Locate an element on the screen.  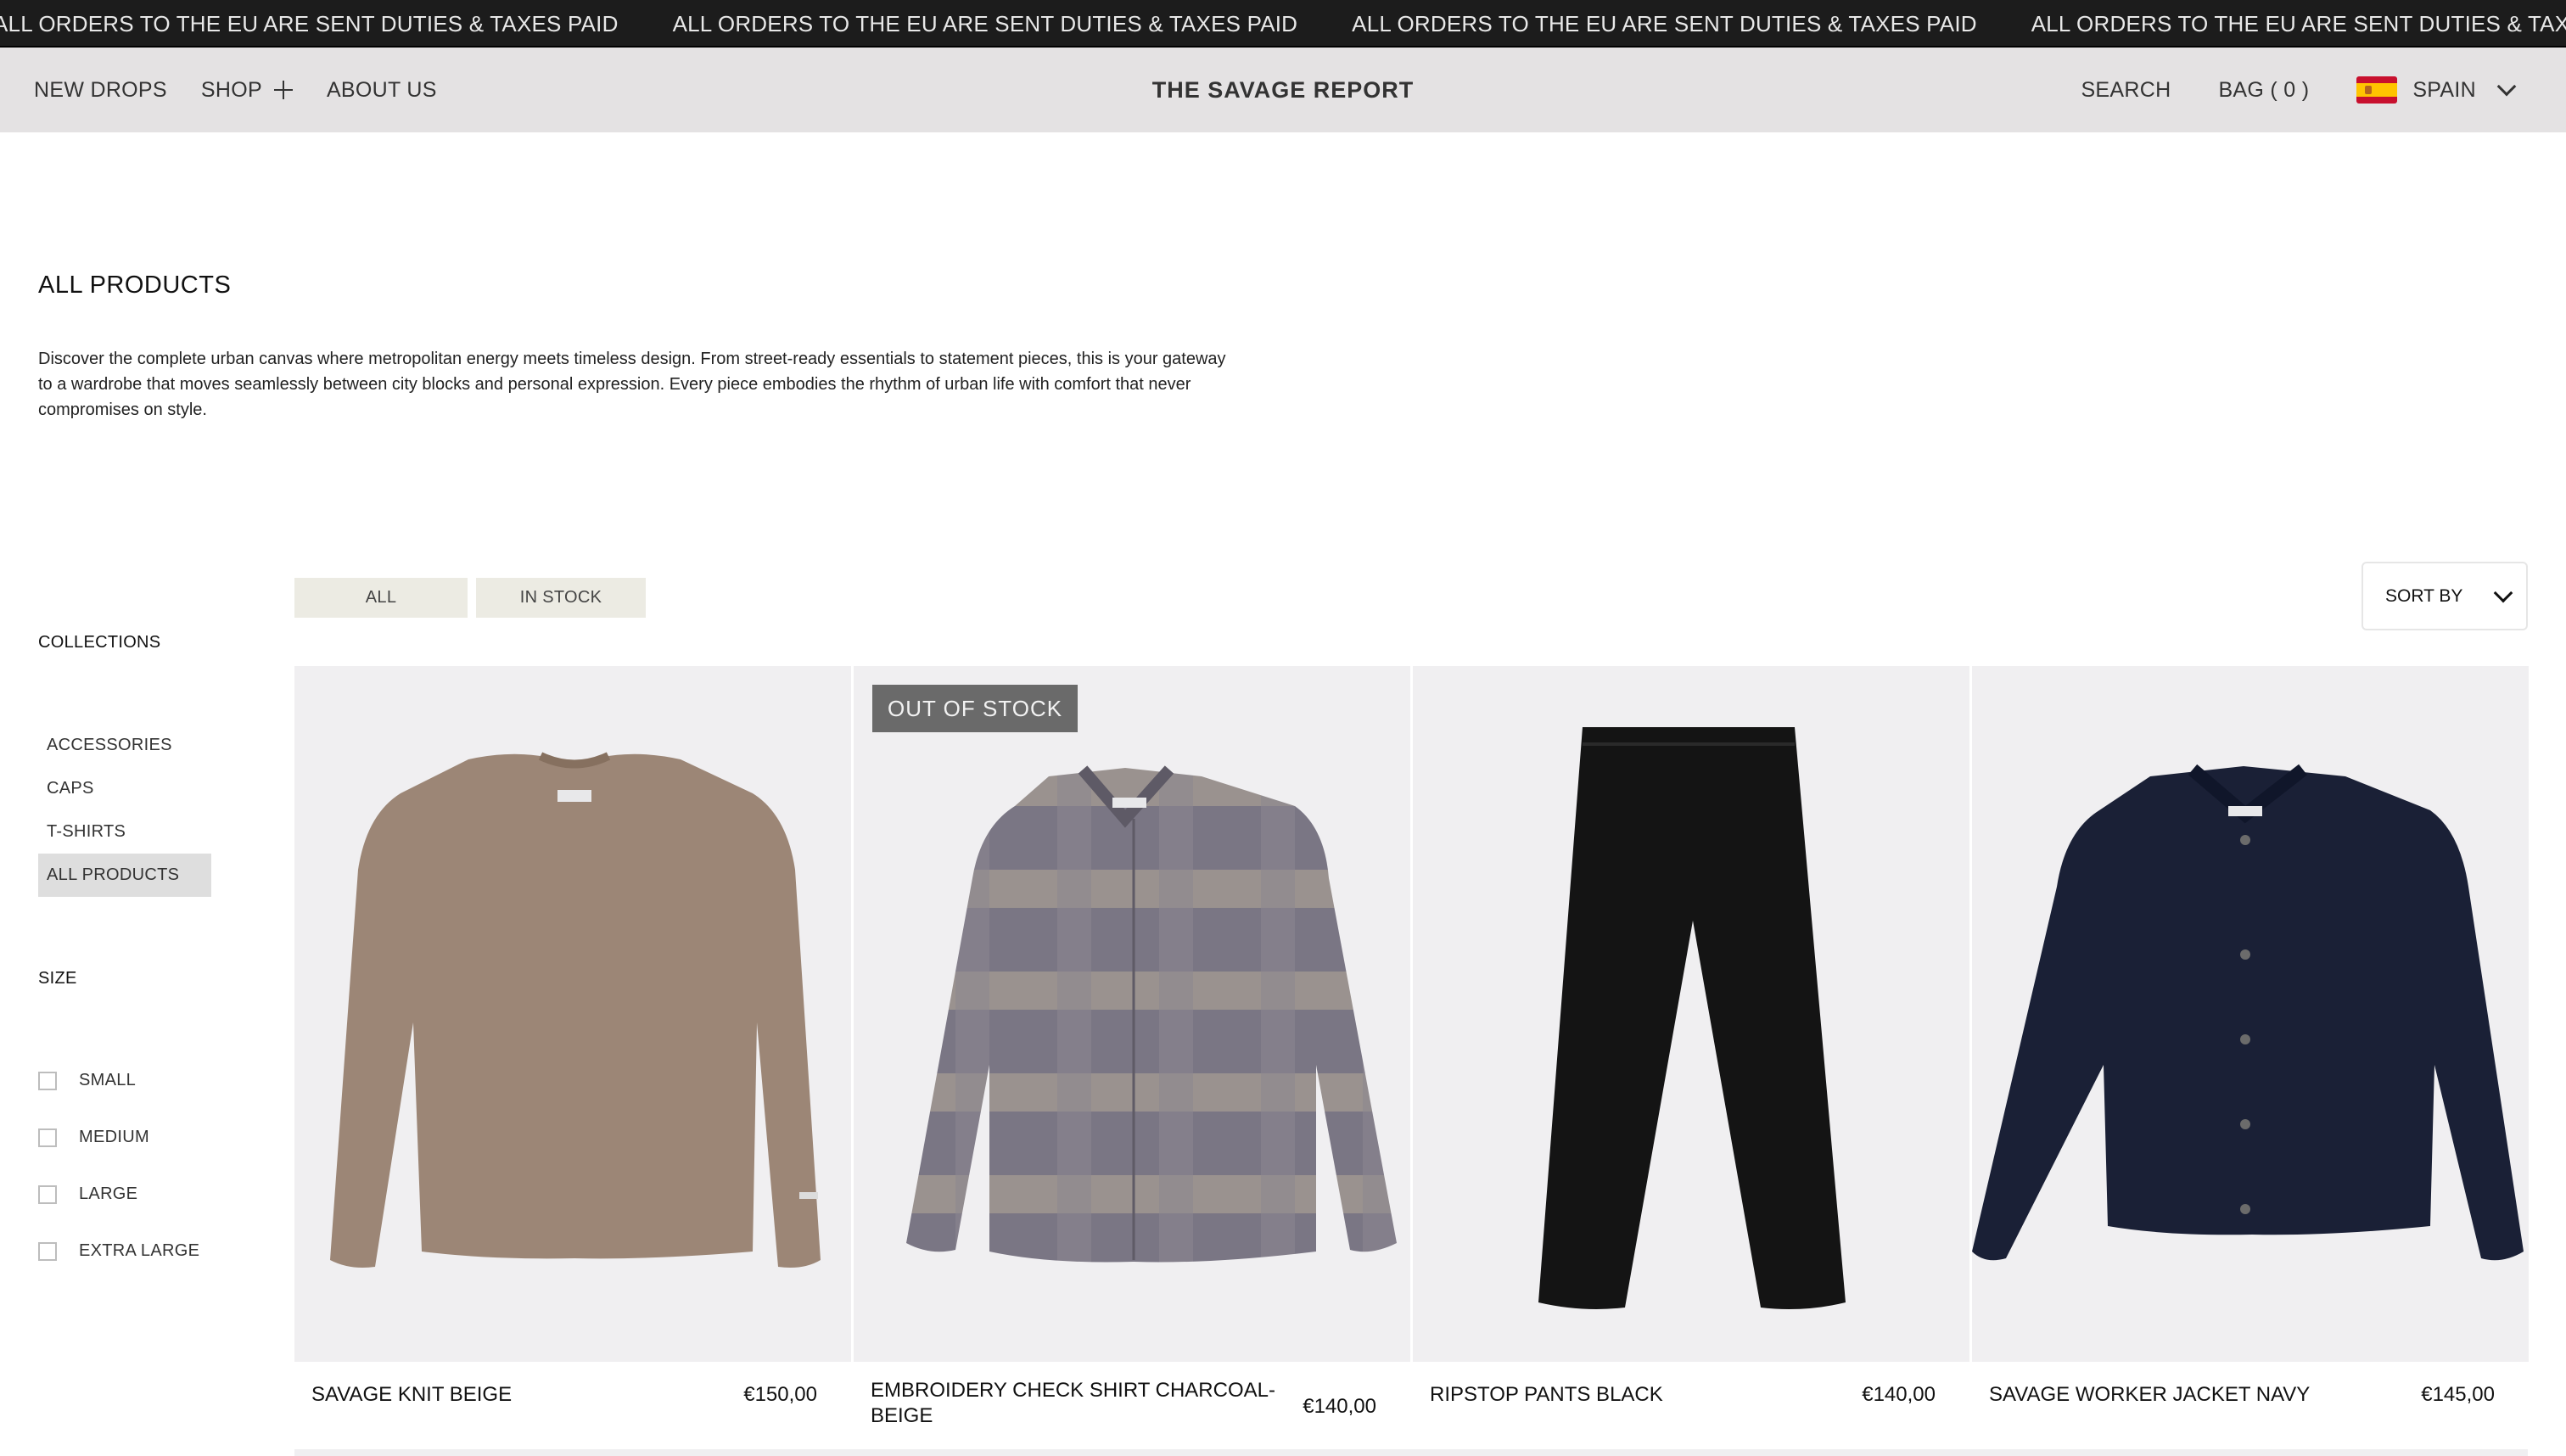
bag-link: BAG ( 0 ) is located at coordinates (2263, 91).